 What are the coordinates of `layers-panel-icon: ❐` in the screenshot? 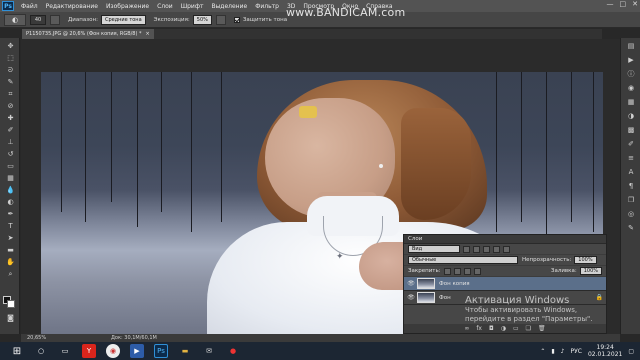 It's located at (631, 200).